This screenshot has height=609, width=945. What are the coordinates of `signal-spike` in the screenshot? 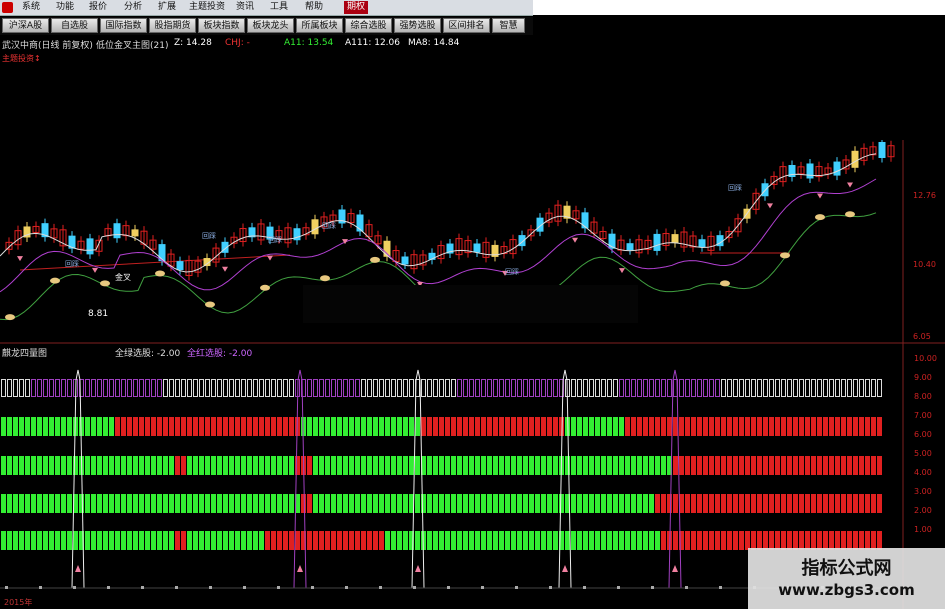 It's located at (418, 479).